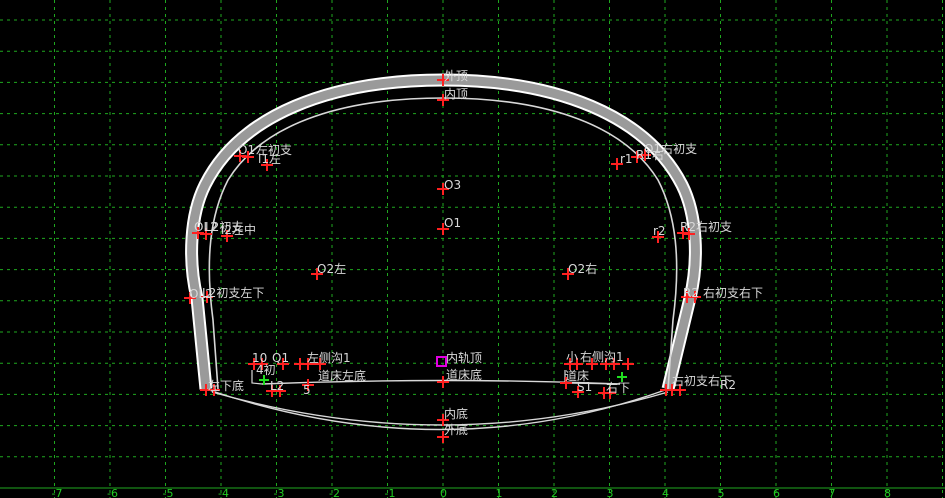 This screenshot has height=498, width=945. What do you see at coordinates (238, 229) in the screenshot?
I see `label-left-wall-c: l2左中` at bounding box center [238, 229].